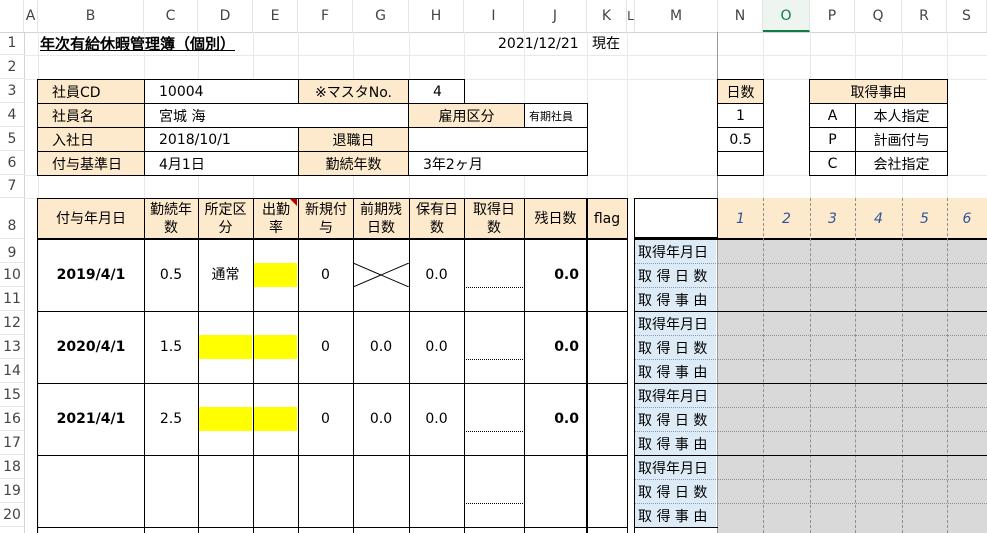  Describe the element at coordinates (171, 16) in the screenshot. I see `column-header-c: C` at that location.